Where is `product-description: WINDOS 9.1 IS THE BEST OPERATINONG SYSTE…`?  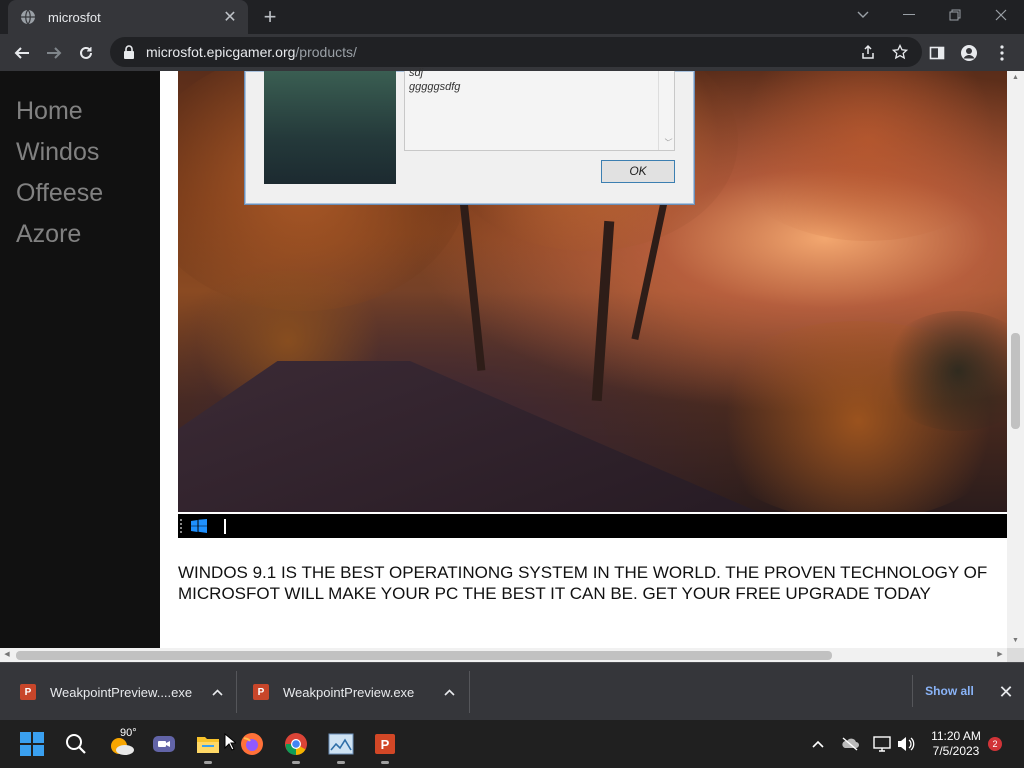
product-description: WINDOS 9.1 IS THE BEST OPERATINONG SYSTE… is located at coordinates (583, 583).